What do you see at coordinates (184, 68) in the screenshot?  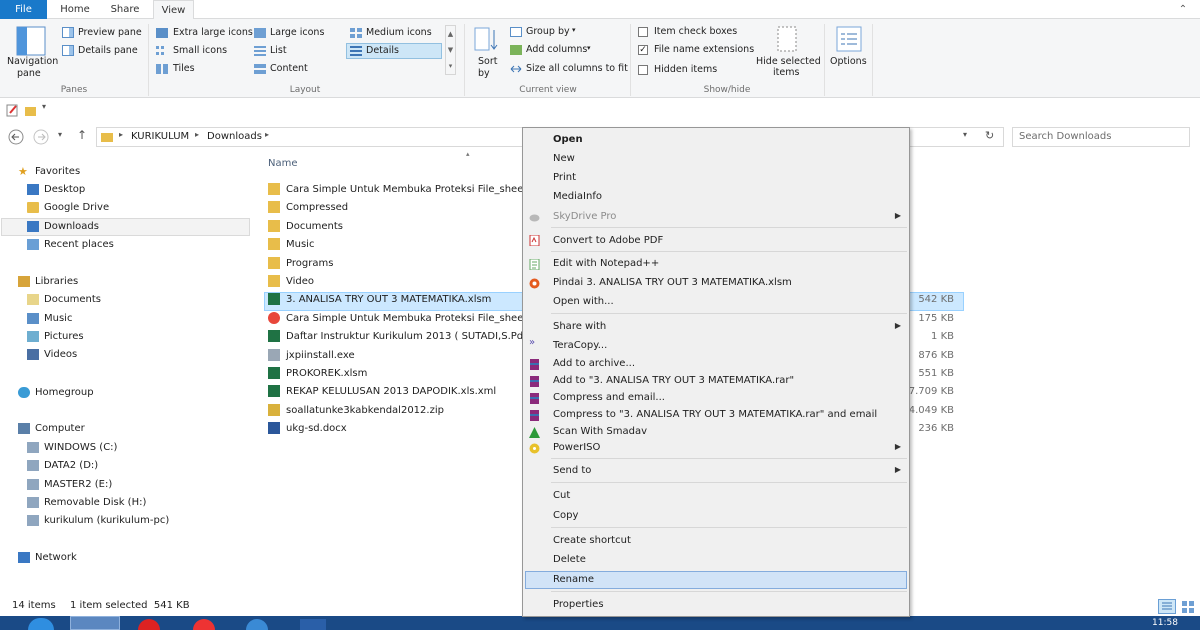 I see `tiles-button: Tiles` at bounding box center [184, 68].